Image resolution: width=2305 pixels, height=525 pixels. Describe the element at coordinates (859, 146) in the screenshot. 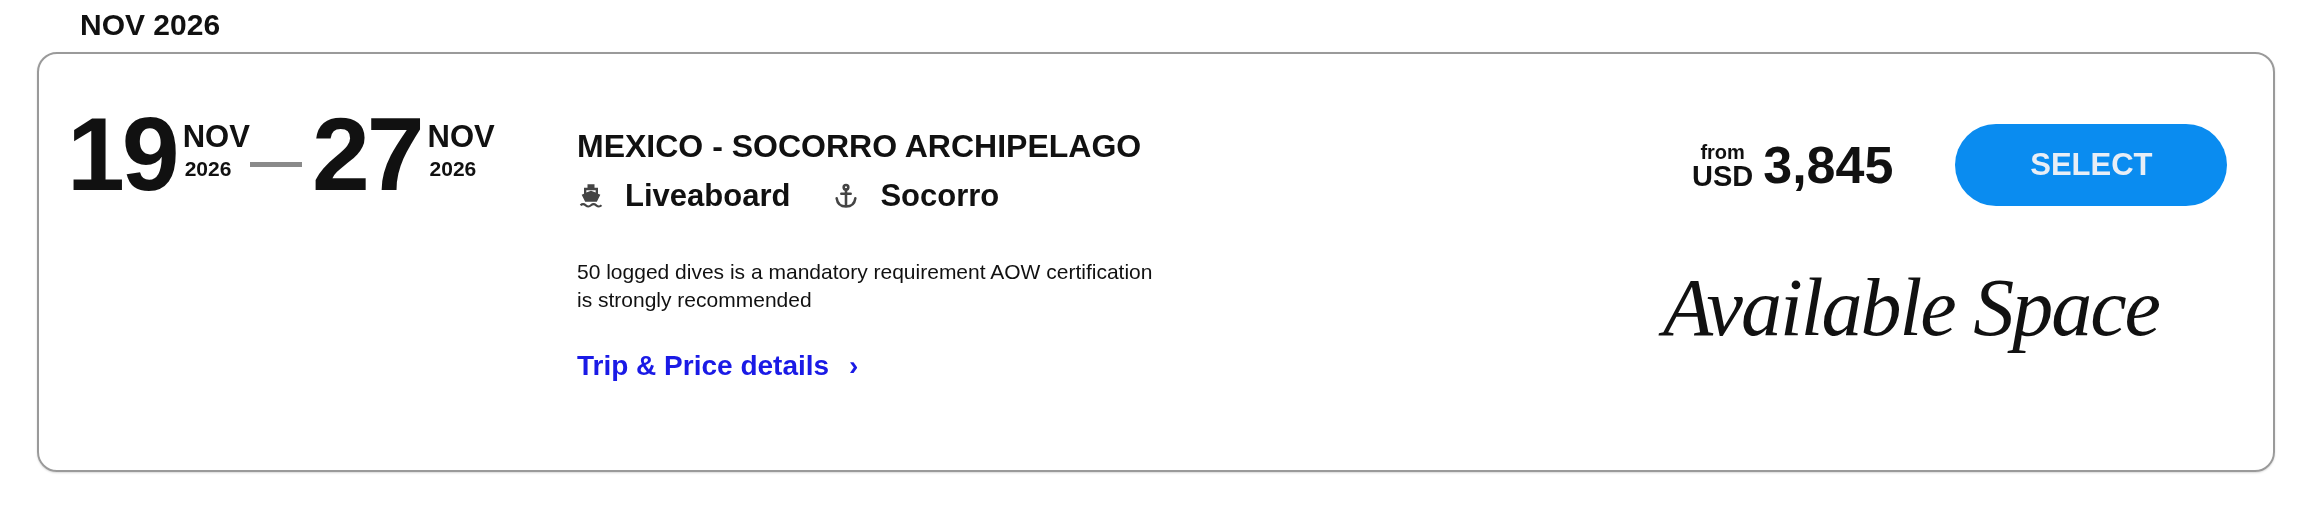

I see `trip-title: MEXICO - SOCORRO ARCHIPELAGO` at that location.